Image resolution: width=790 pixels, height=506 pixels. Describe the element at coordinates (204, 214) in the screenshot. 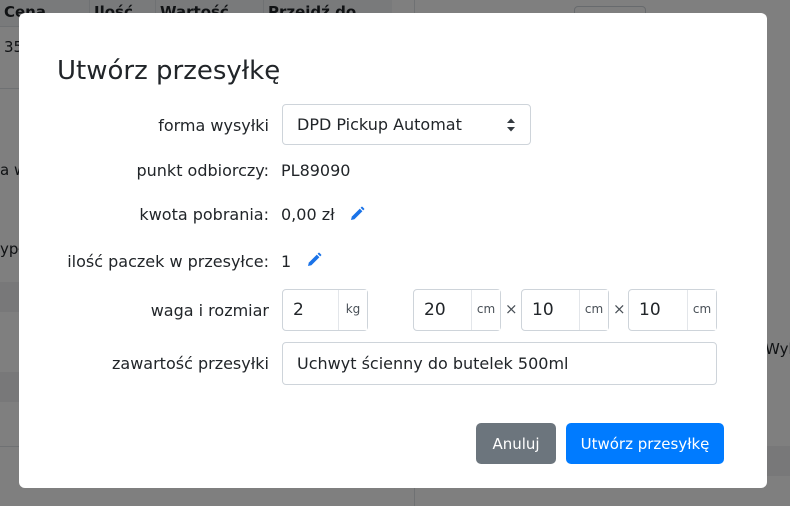

I see `cod-amount-label: kwota pobrania:` at that location.